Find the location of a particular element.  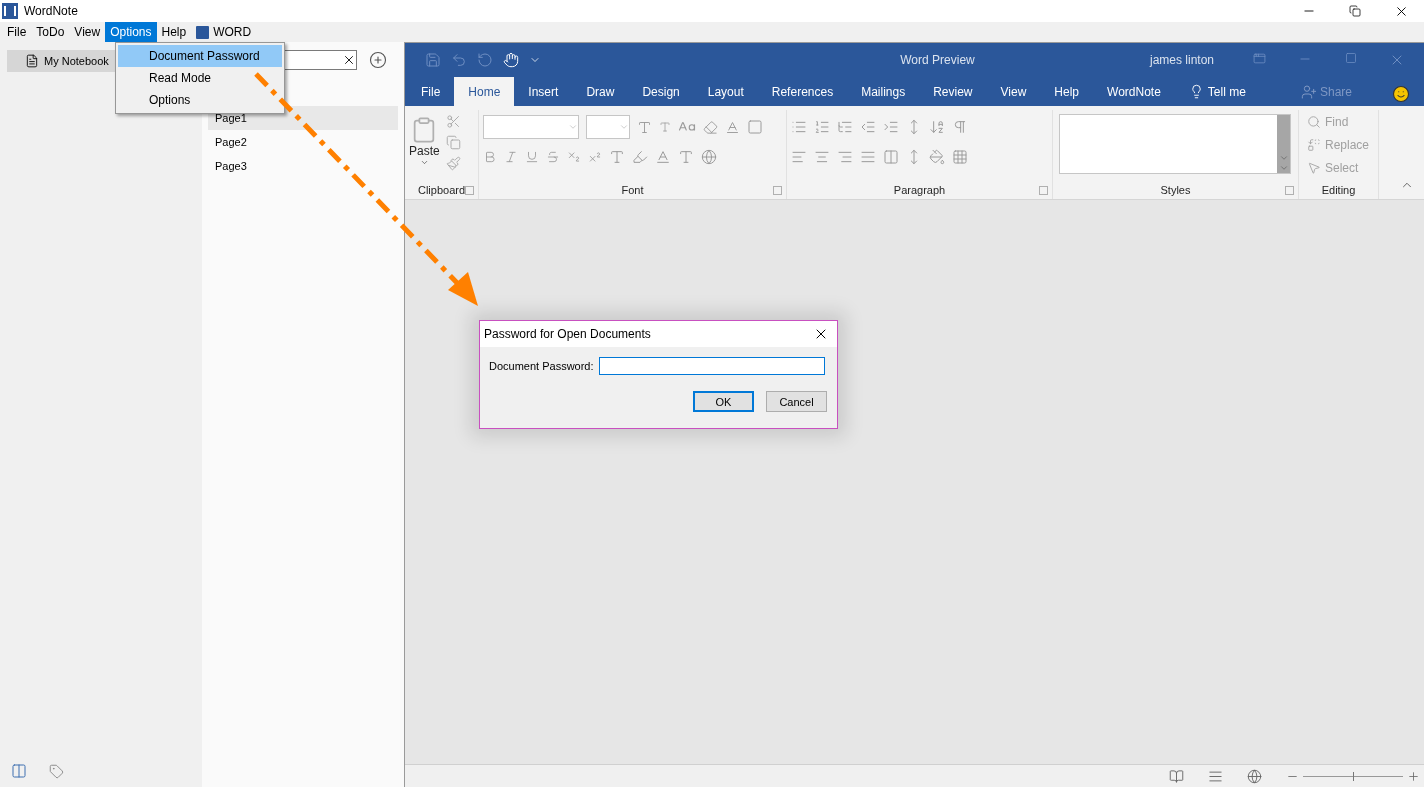

group-label: Editing is located at coordinates (1338, 190).